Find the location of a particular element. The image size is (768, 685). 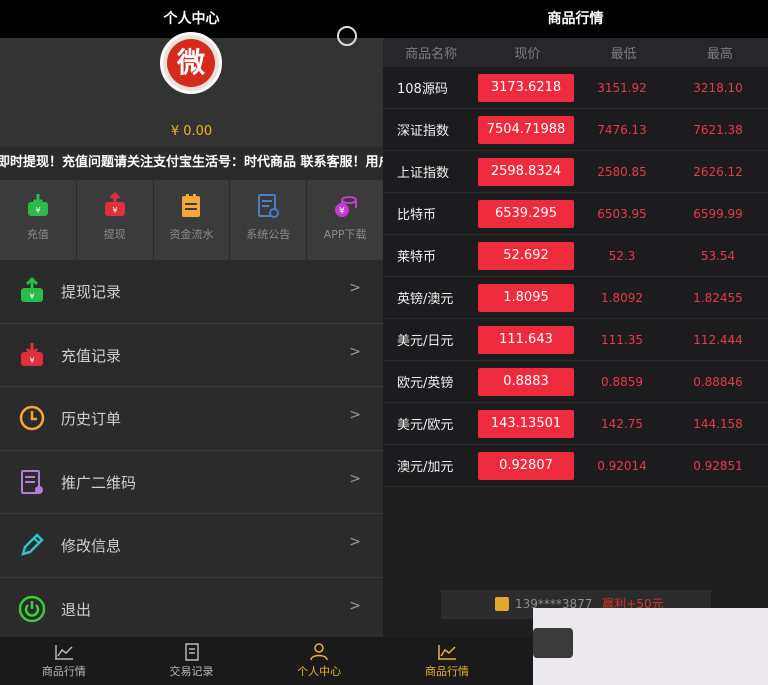

menu-withdraw-record: ¥ 提现记录 > is located at coordinates (191, 292).